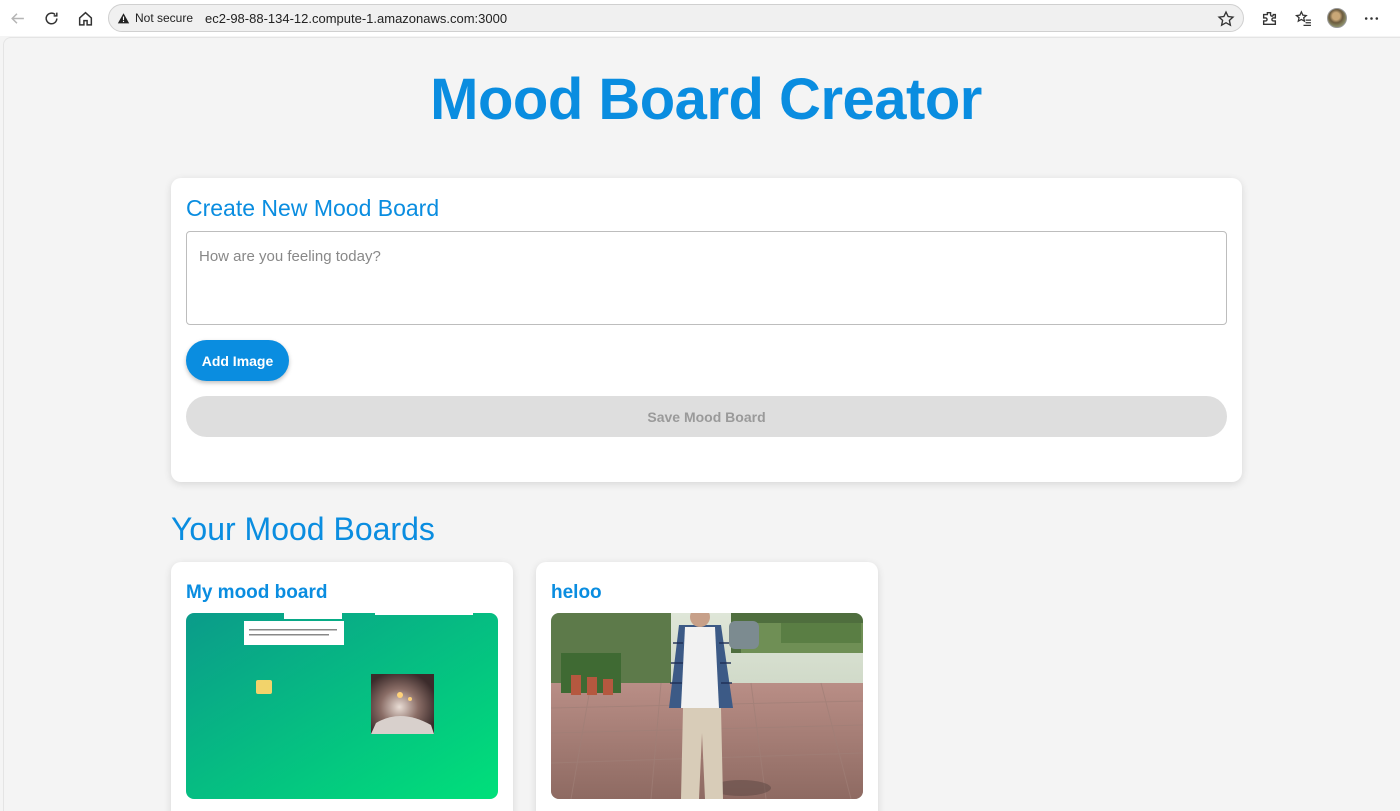 The image size is (1400, 811). I want to click on board-collage-image, so click(342, 706).